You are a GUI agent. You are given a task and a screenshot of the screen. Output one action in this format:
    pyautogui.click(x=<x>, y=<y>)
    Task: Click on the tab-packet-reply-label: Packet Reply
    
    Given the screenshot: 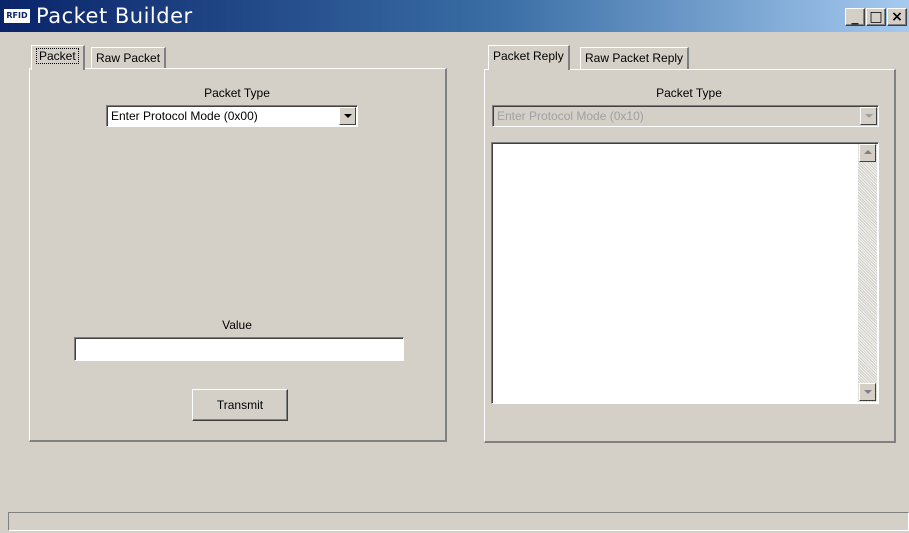 What is the action you would take?
    pyautogui.click(x=528, y=56)
    